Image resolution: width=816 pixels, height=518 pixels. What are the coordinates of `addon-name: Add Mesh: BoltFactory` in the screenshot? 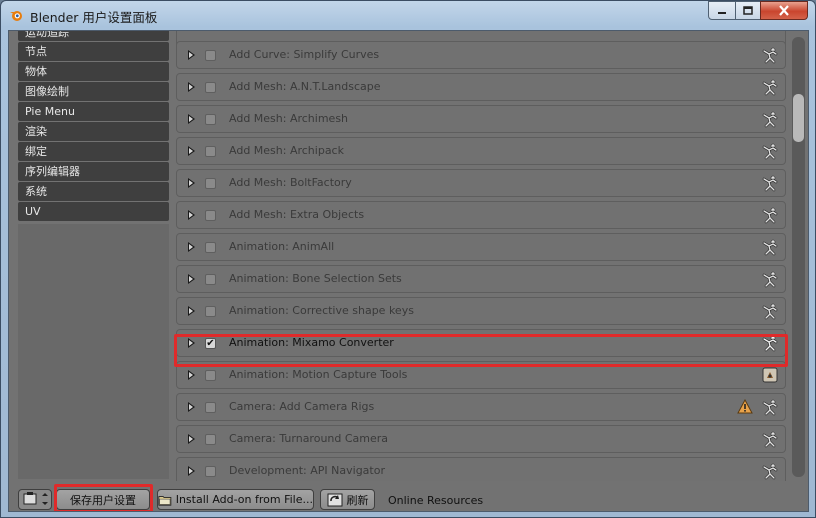 It's located at (290, 182).